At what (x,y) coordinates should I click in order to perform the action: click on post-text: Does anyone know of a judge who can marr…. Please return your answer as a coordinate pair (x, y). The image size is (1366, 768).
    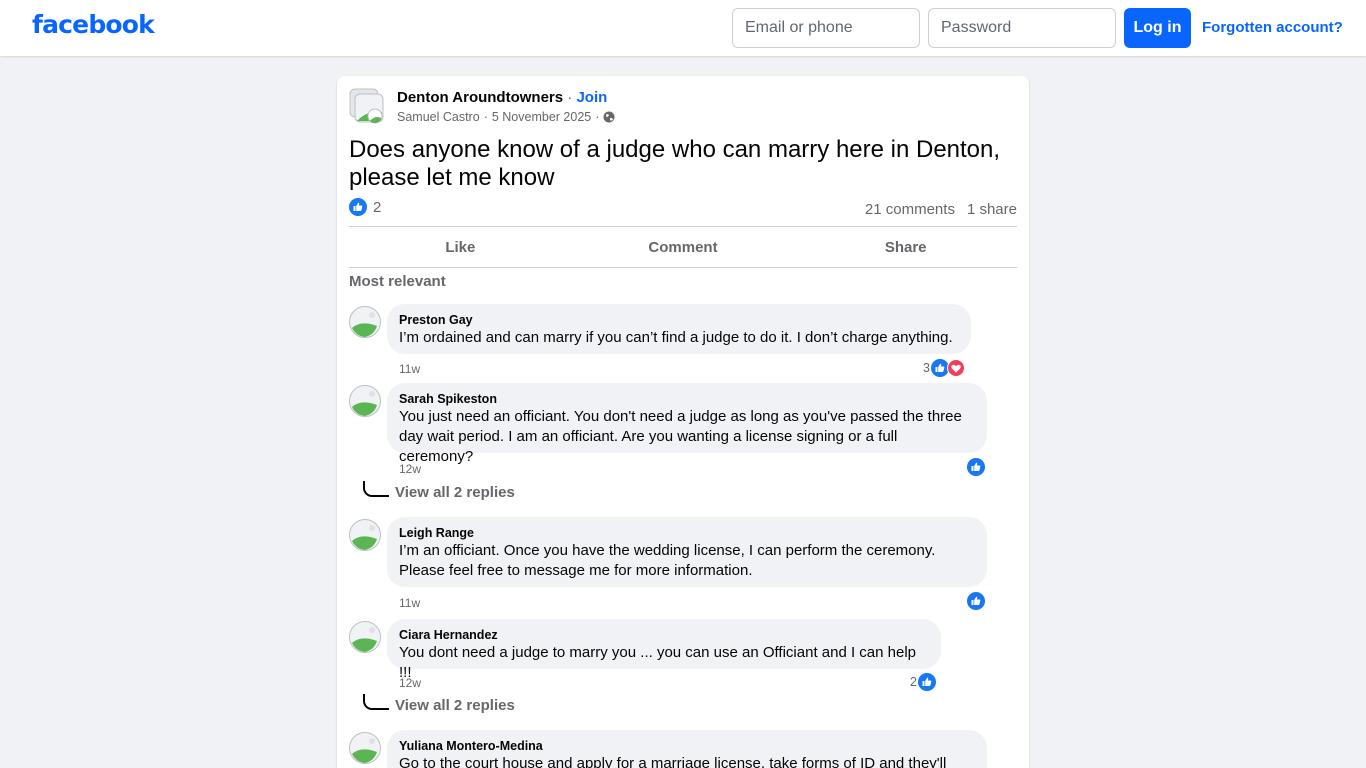
    Looking at the image, I should click on (675, 163).